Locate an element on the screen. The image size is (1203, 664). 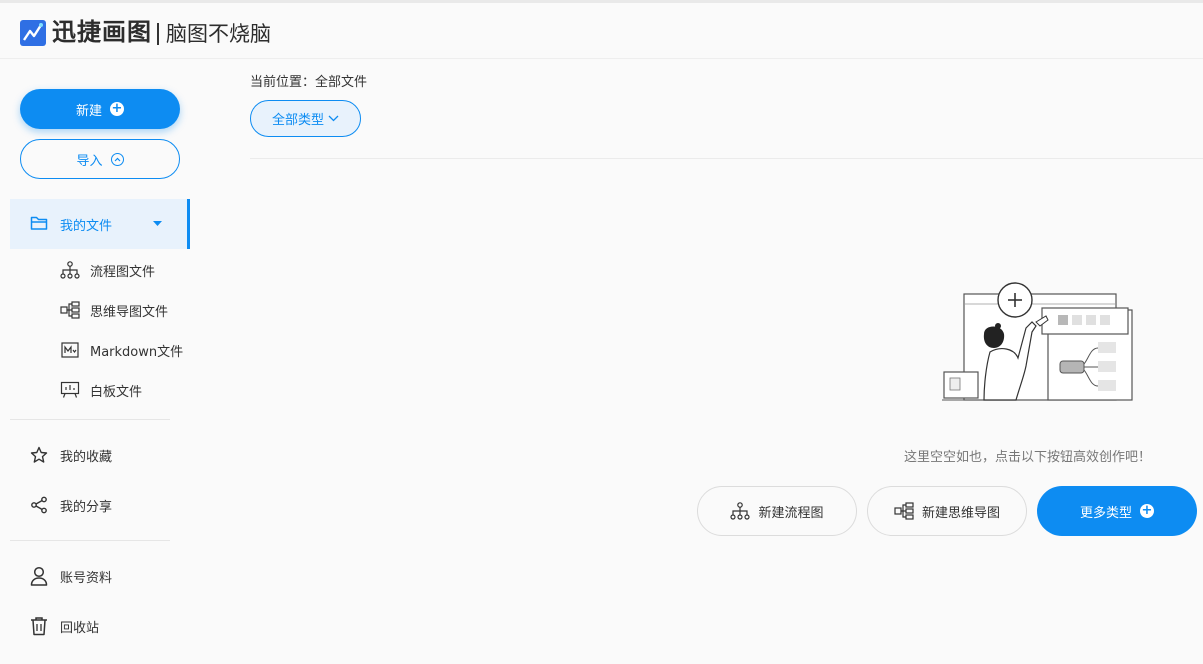
chevron-down-icon is located at coordinates (333, 118).